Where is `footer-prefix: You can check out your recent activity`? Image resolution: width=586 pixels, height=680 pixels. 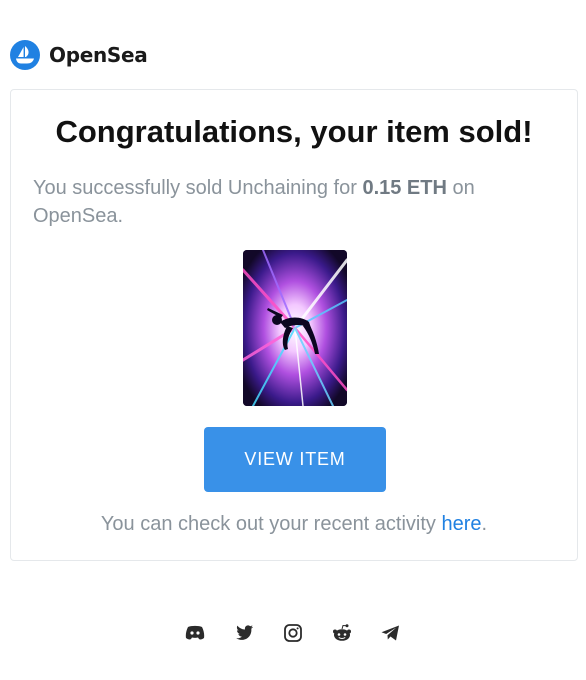 footer-prefix: You can check out your recent activity is located at coordinates (271, 524).